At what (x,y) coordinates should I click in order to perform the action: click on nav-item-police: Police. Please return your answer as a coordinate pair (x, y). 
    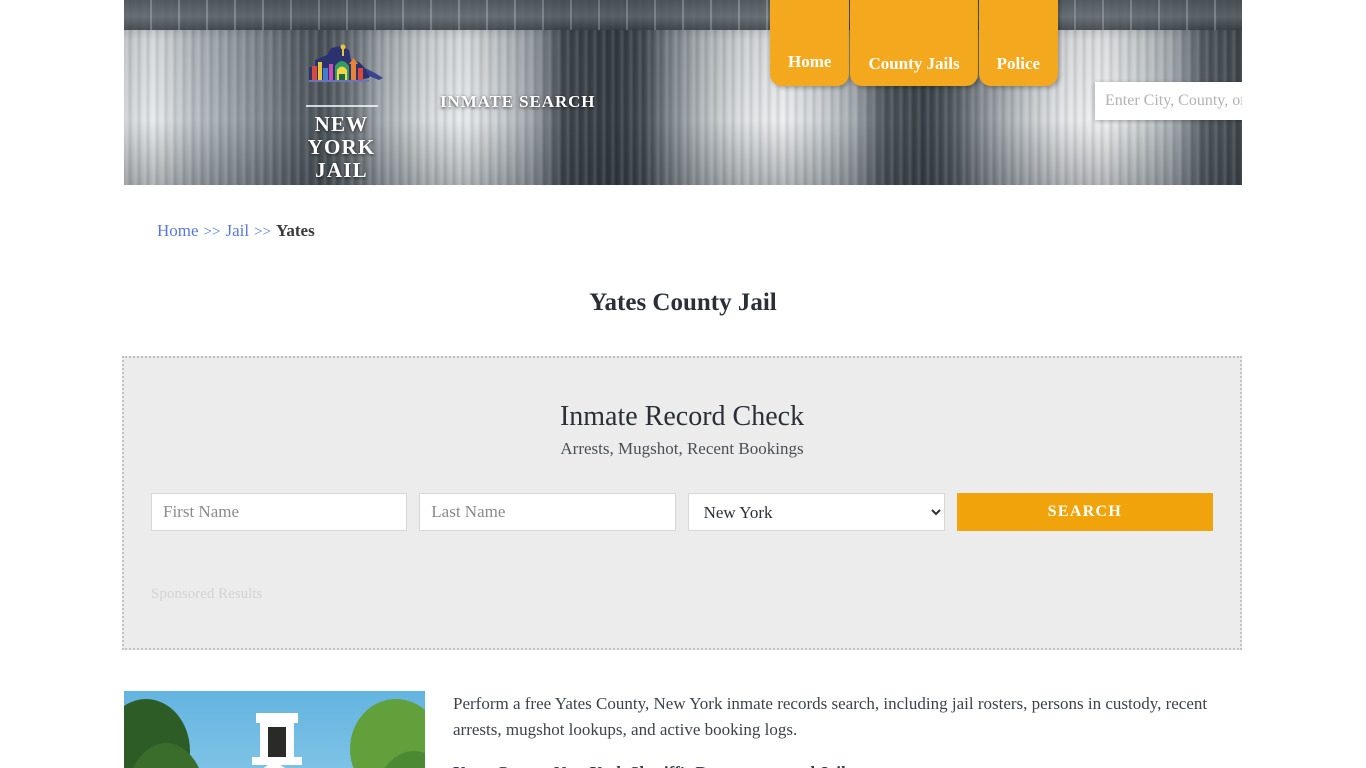
    Looking at the image, I should click on (1018, 43).